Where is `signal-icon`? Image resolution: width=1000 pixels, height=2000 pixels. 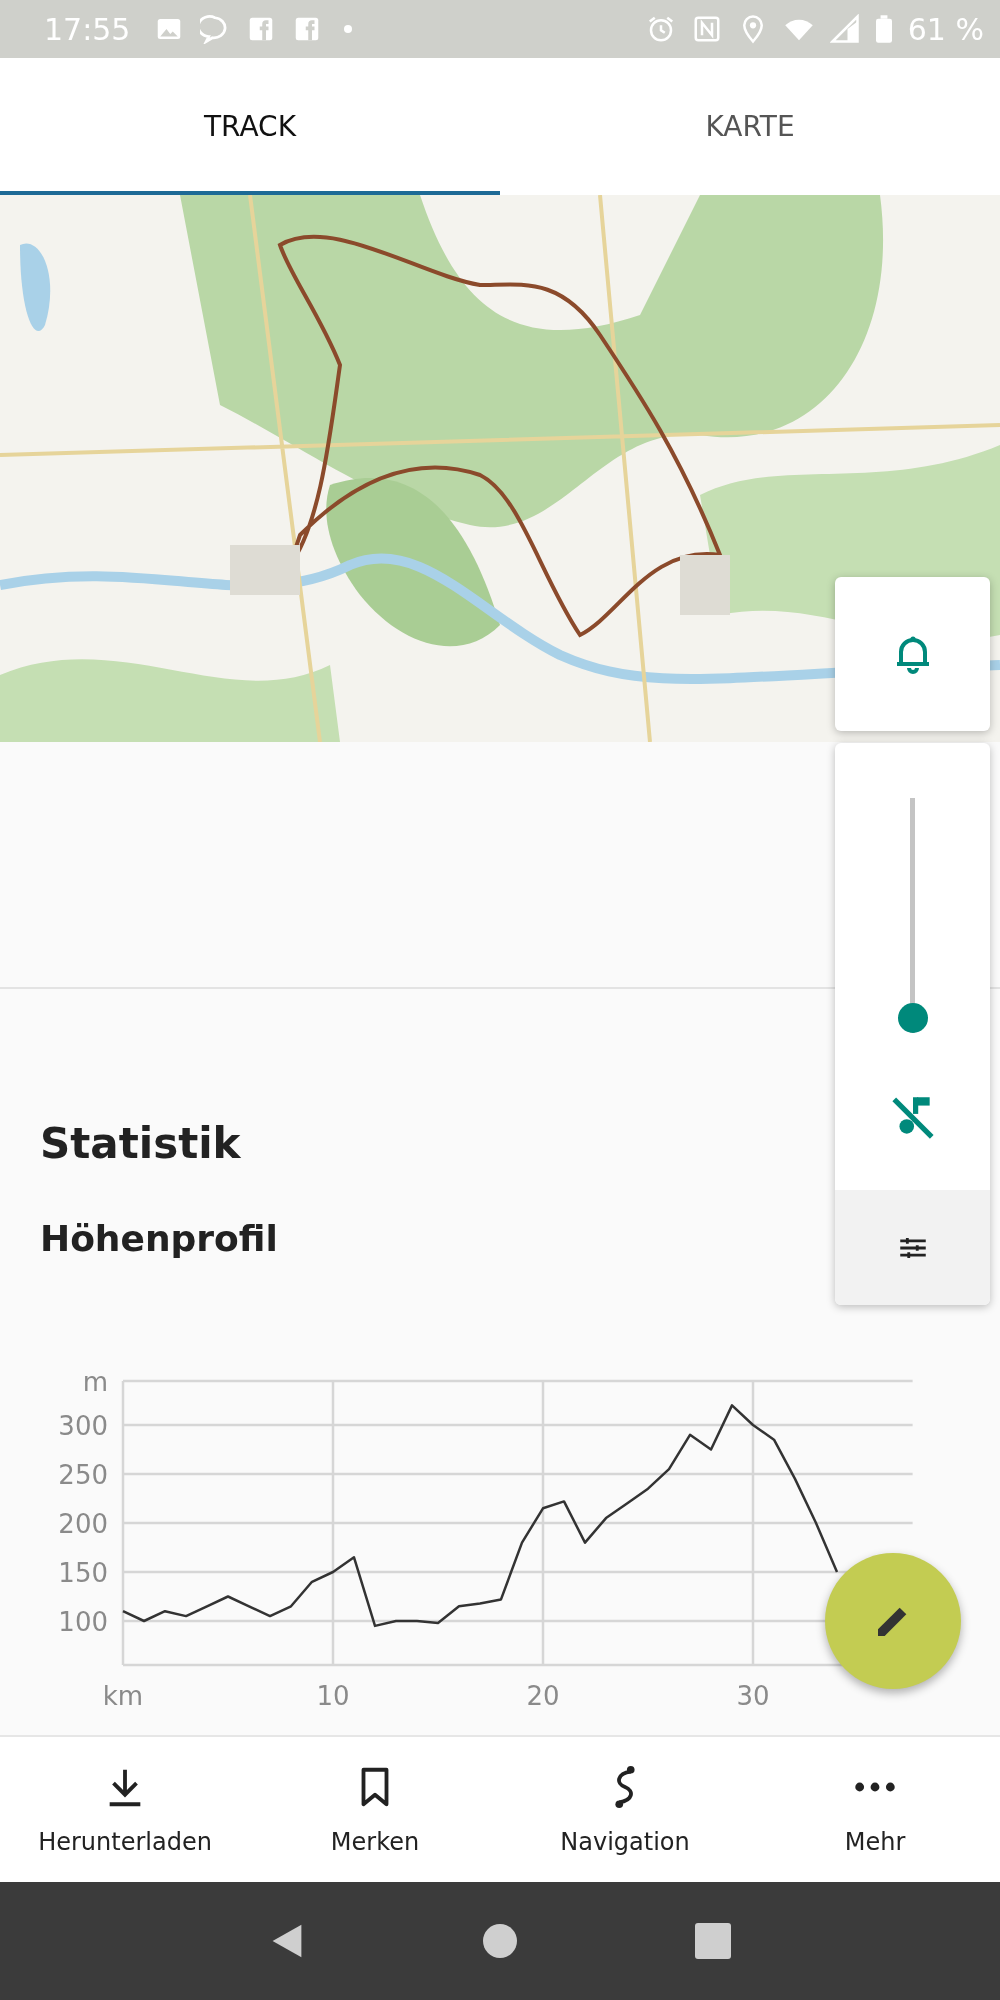
signal-icon is located at coordinates (844, 29).